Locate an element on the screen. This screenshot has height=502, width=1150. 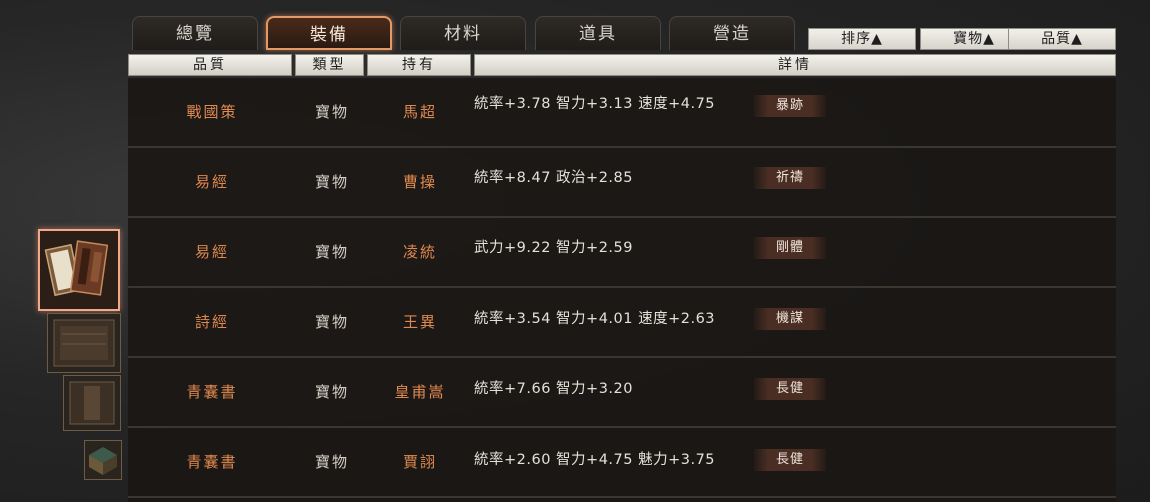
sort-order-button: 排序▲ is located at coordinates (862, 39).